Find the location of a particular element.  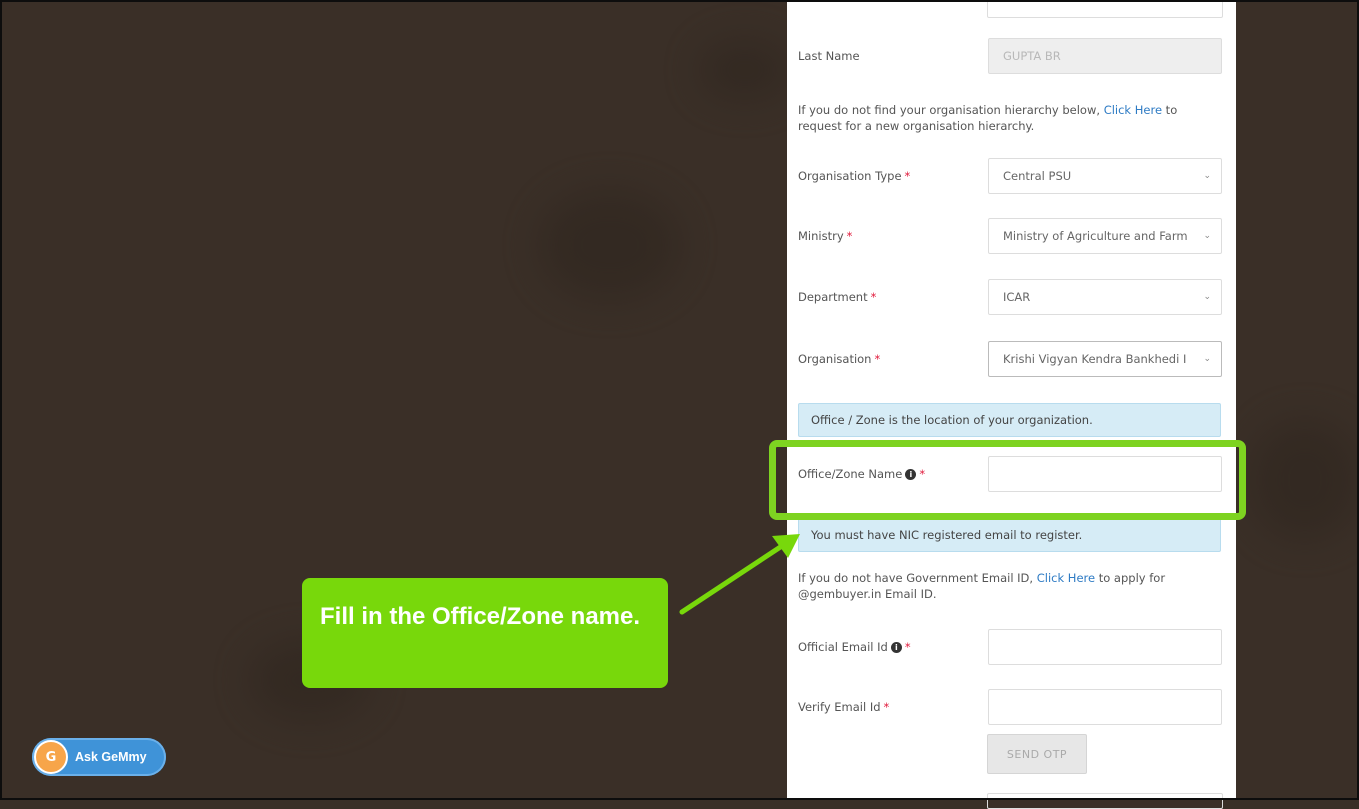

org-type-row: Organisation Type * Central PSU ⌄ is located at coordinates (1010, 176).